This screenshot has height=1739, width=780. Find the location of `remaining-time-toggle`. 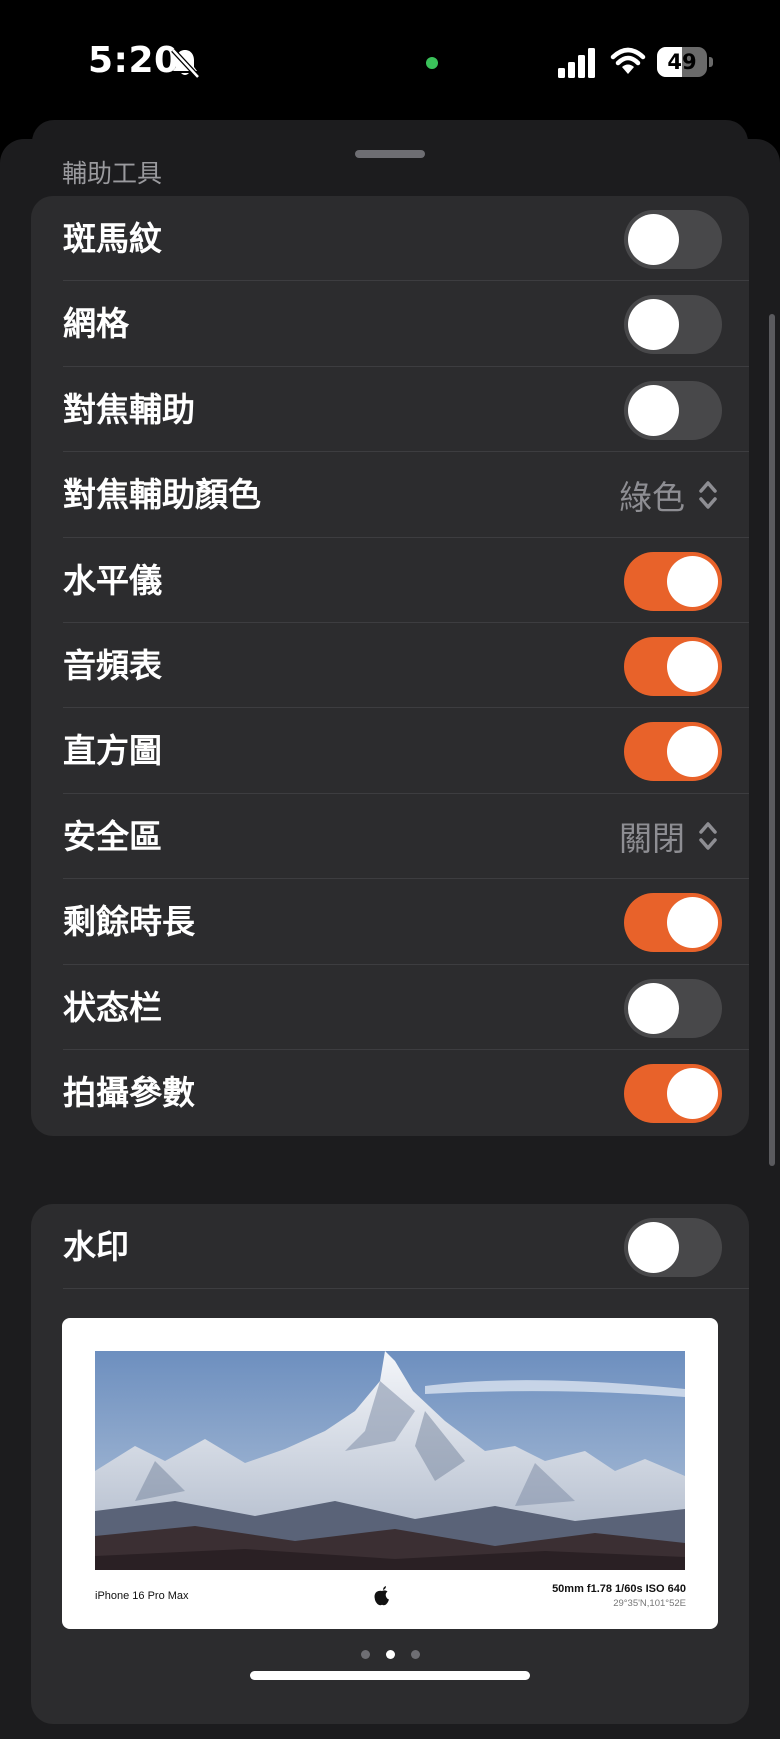

remaining-time-toggle is located at coordinates (673, 923).